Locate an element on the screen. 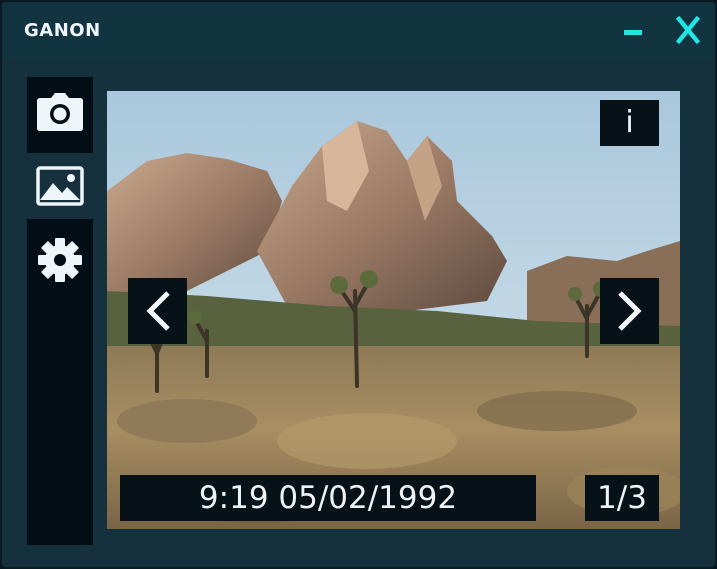 The image size is (717, 569). previous-photo-button is located at coordinates (157, 311).